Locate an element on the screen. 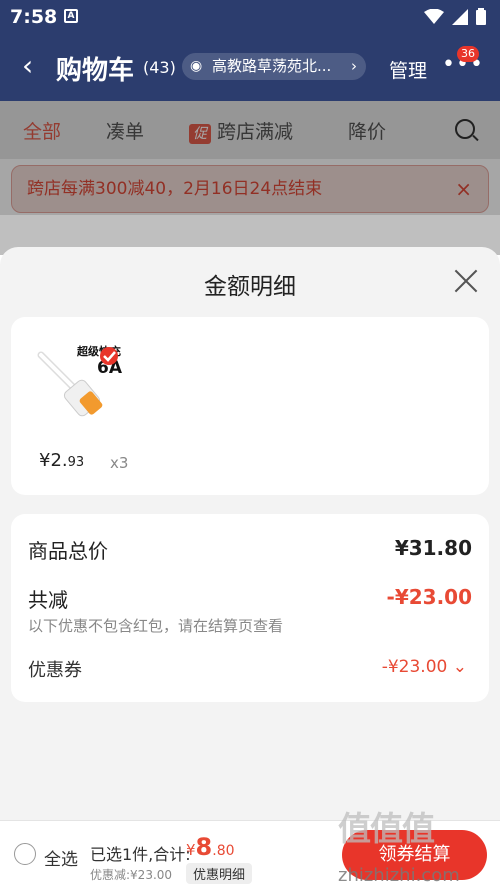 The width and height of the screenshot is (500, 889). coupon-value: -¥23.00 ⌄ is located at coordinates (424, 667).